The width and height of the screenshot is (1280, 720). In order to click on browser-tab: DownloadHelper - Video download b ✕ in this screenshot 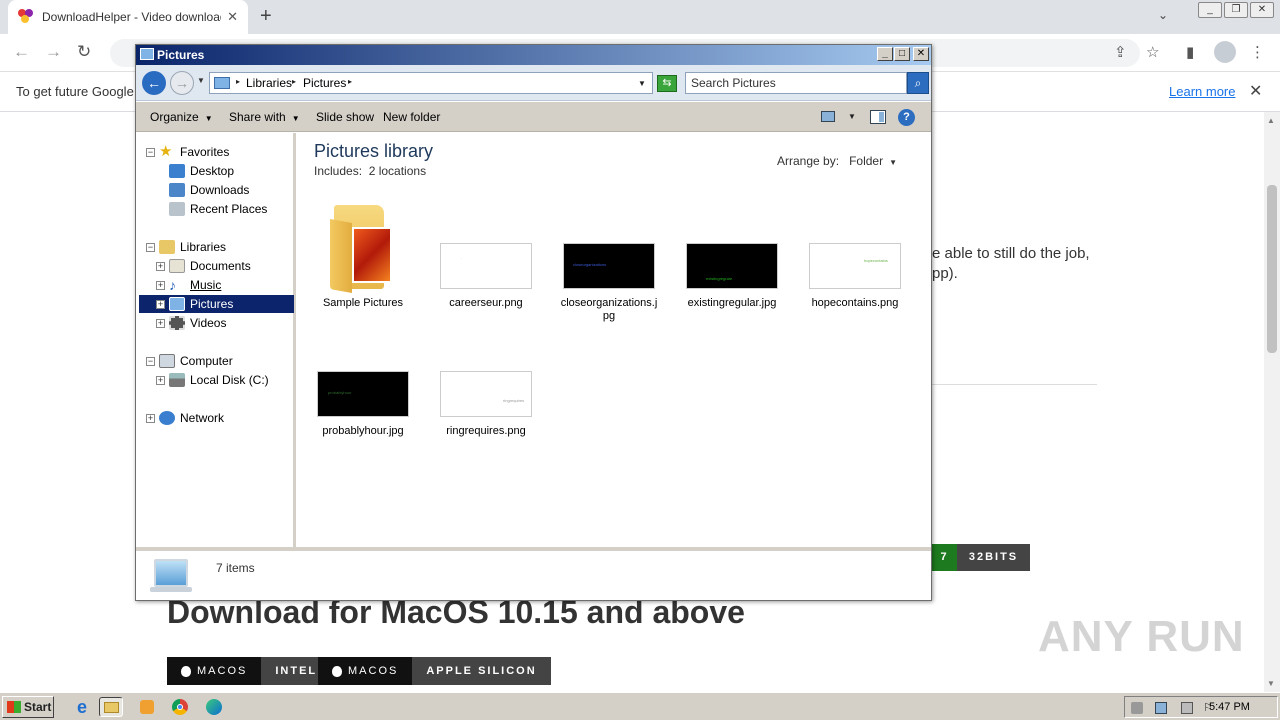, I will do `click(128, 17)`.